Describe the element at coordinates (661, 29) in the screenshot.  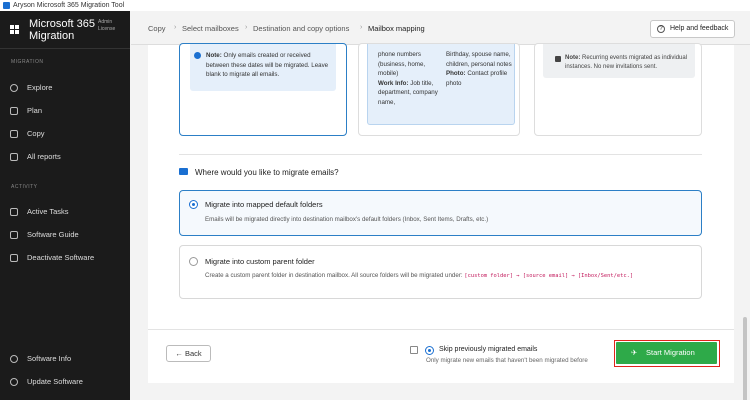
I see `help-icon: ?` at that location.